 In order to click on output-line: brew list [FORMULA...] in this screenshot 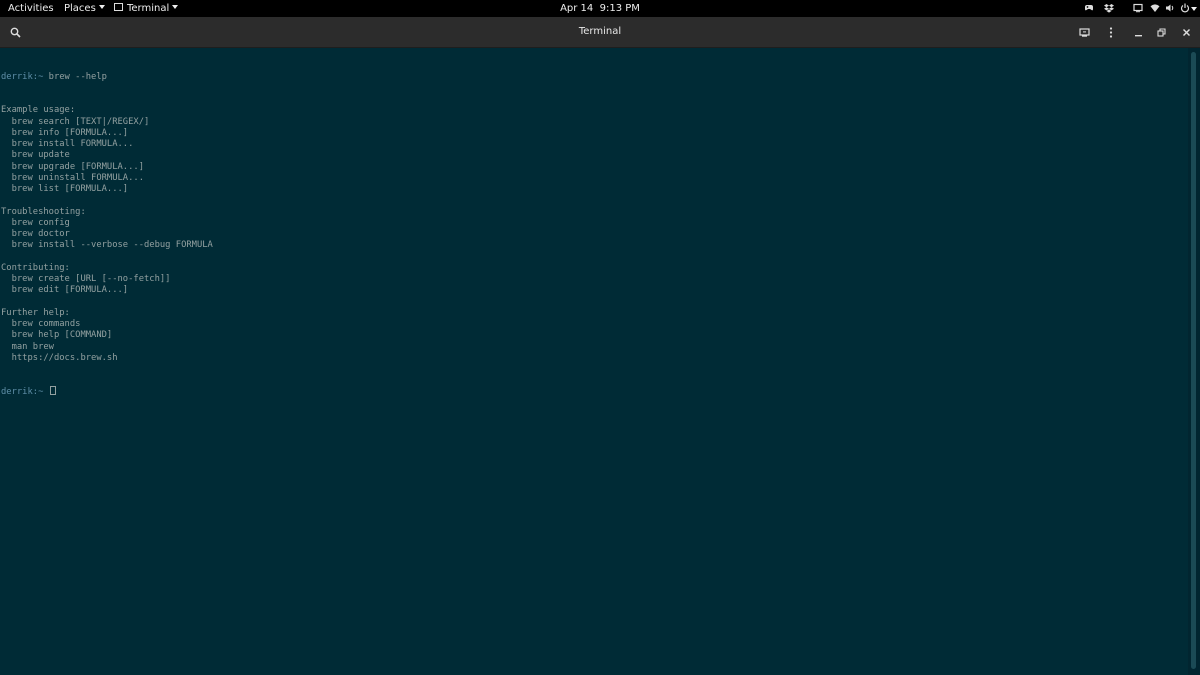, I will do `click(65, 189)`.